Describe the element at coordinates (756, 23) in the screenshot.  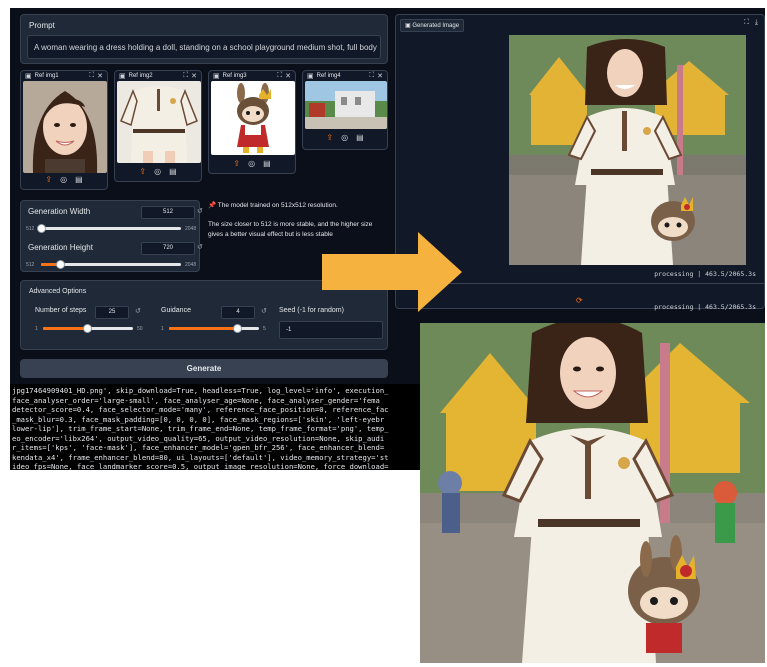
I see `download-icon: ⤓` at that location.